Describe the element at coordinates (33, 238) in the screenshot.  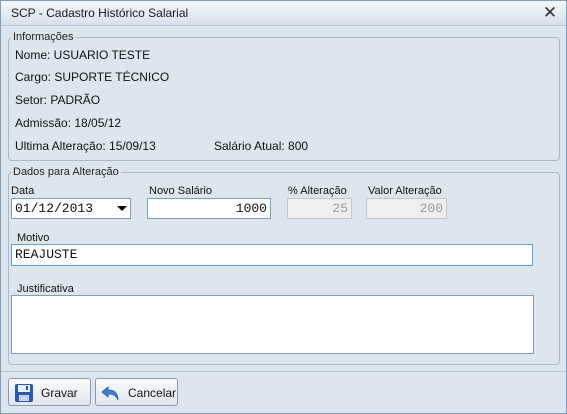
I see `motivo-label: Motivo` at that location.